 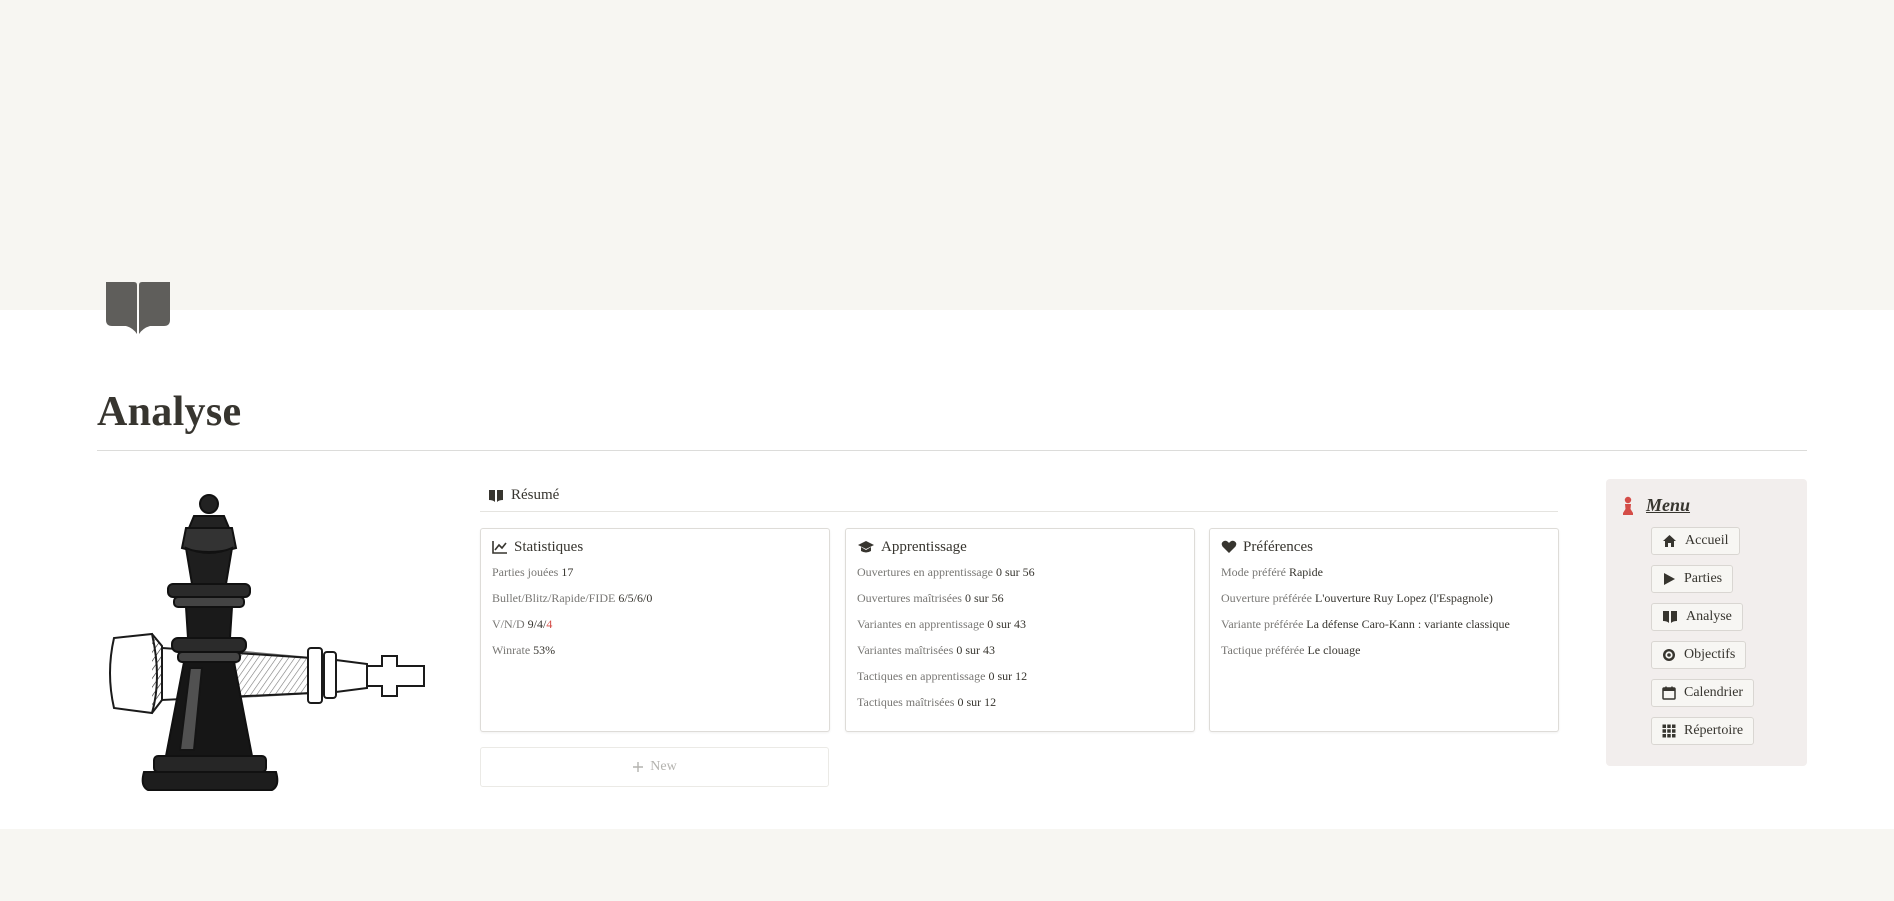 I want to click on menu-item-label: Calendrier, so click(x=1714, y=692).